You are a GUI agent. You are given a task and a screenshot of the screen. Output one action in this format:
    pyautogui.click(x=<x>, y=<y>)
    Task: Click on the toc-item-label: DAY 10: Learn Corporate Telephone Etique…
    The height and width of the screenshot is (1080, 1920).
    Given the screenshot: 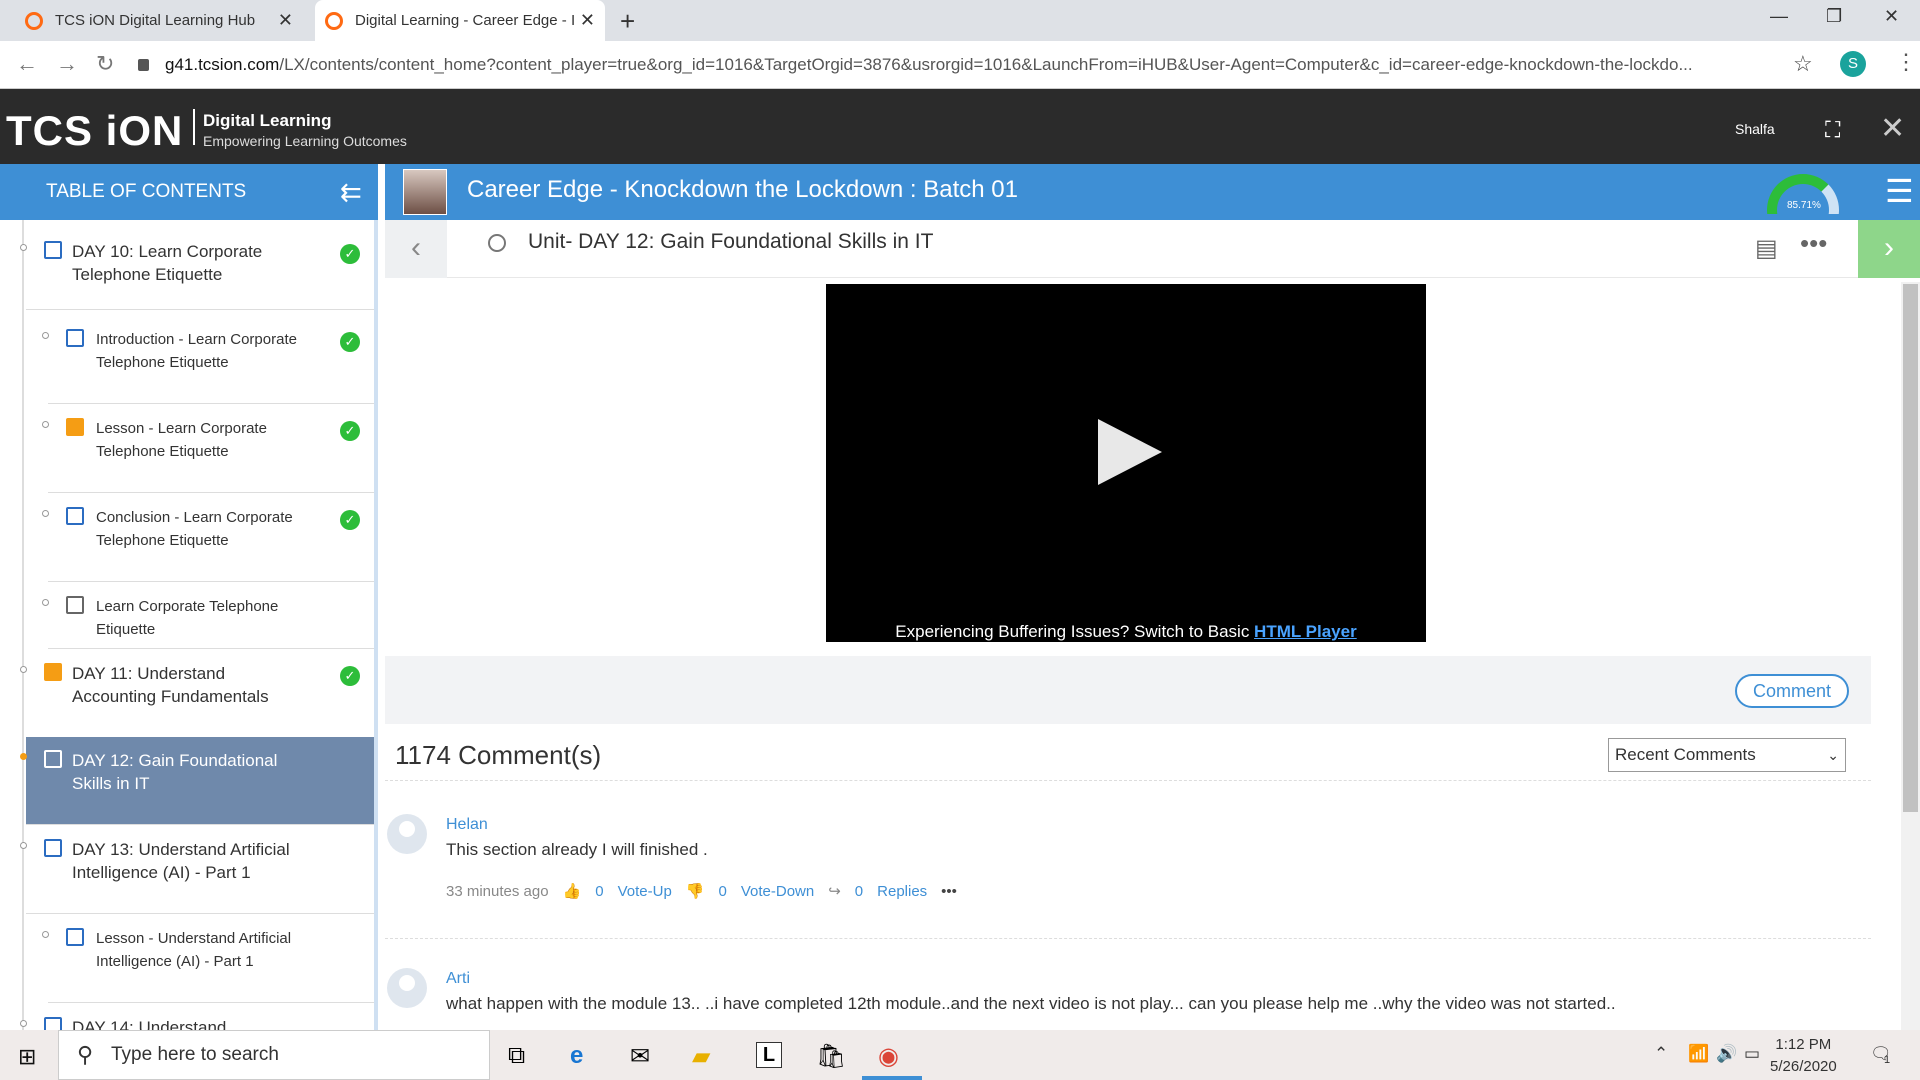 What is the action you would take?
    pyautogui.click(x=167, y=263)
    